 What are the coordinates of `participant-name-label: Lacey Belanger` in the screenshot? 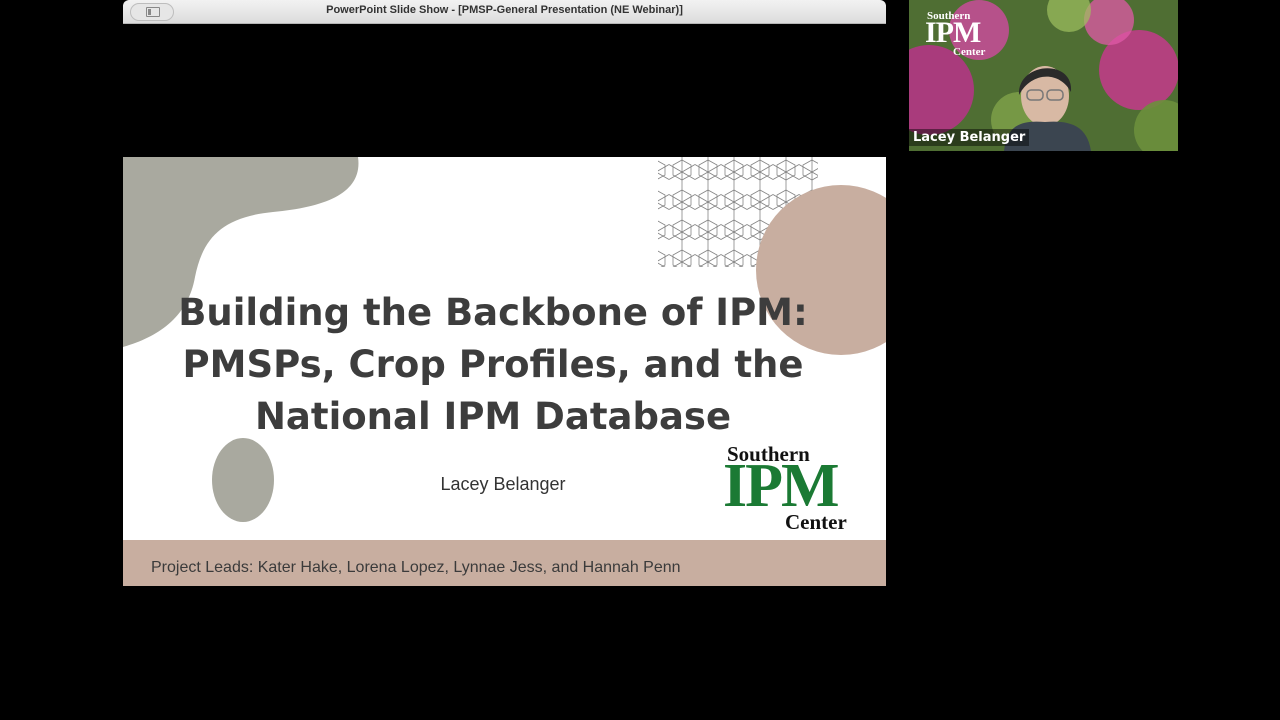 It's located at (969, 137).